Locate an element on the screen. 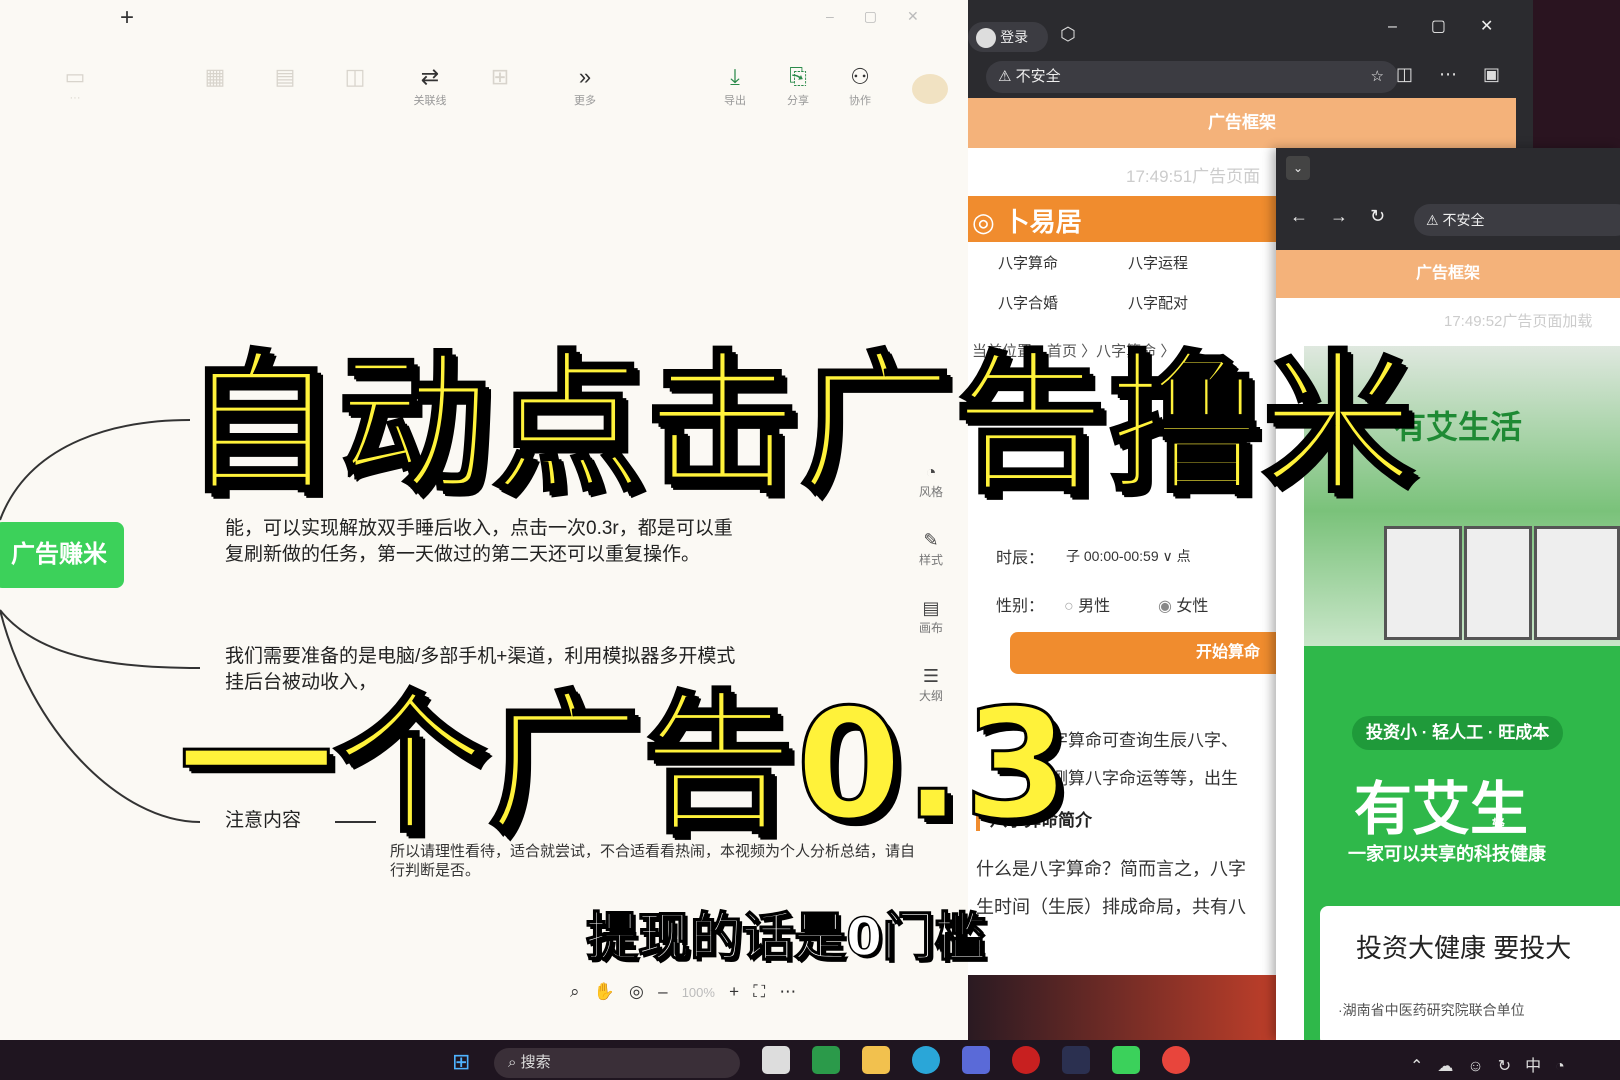  gender-female-option: ◉ 女性 is located at coordinates (1183, 604).